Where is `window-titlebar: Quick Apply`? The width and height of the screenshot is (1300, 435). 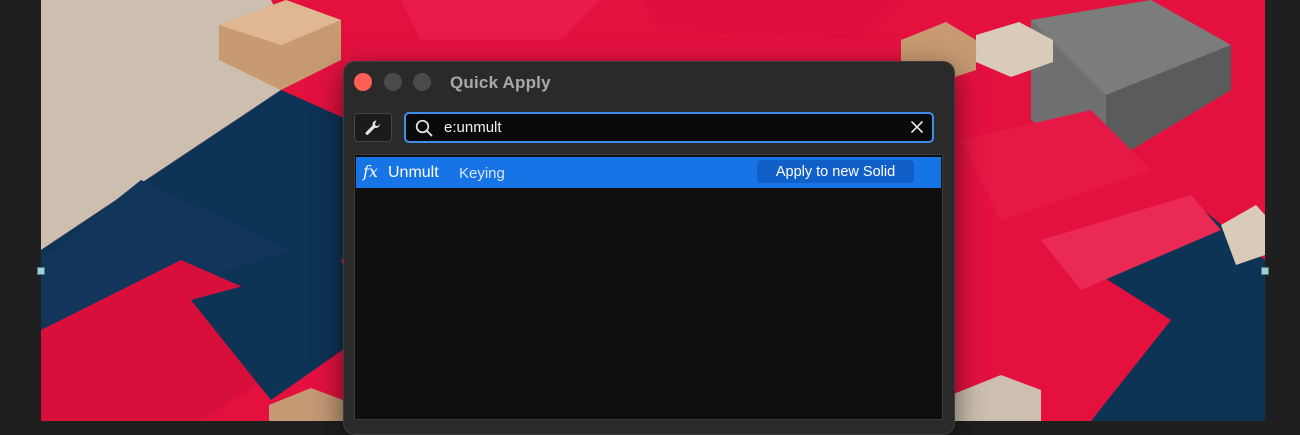
window-titlebar: Quick Apply is located at coordinates (649, 82).